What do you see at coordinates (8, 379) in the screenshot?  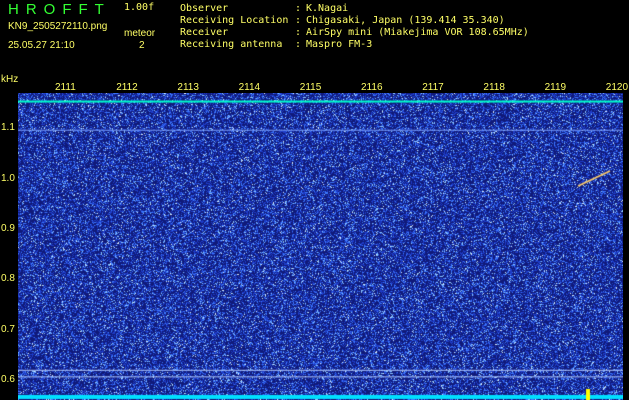 I see `y-tick-label: 0.6` at bounding box center [8, 379].